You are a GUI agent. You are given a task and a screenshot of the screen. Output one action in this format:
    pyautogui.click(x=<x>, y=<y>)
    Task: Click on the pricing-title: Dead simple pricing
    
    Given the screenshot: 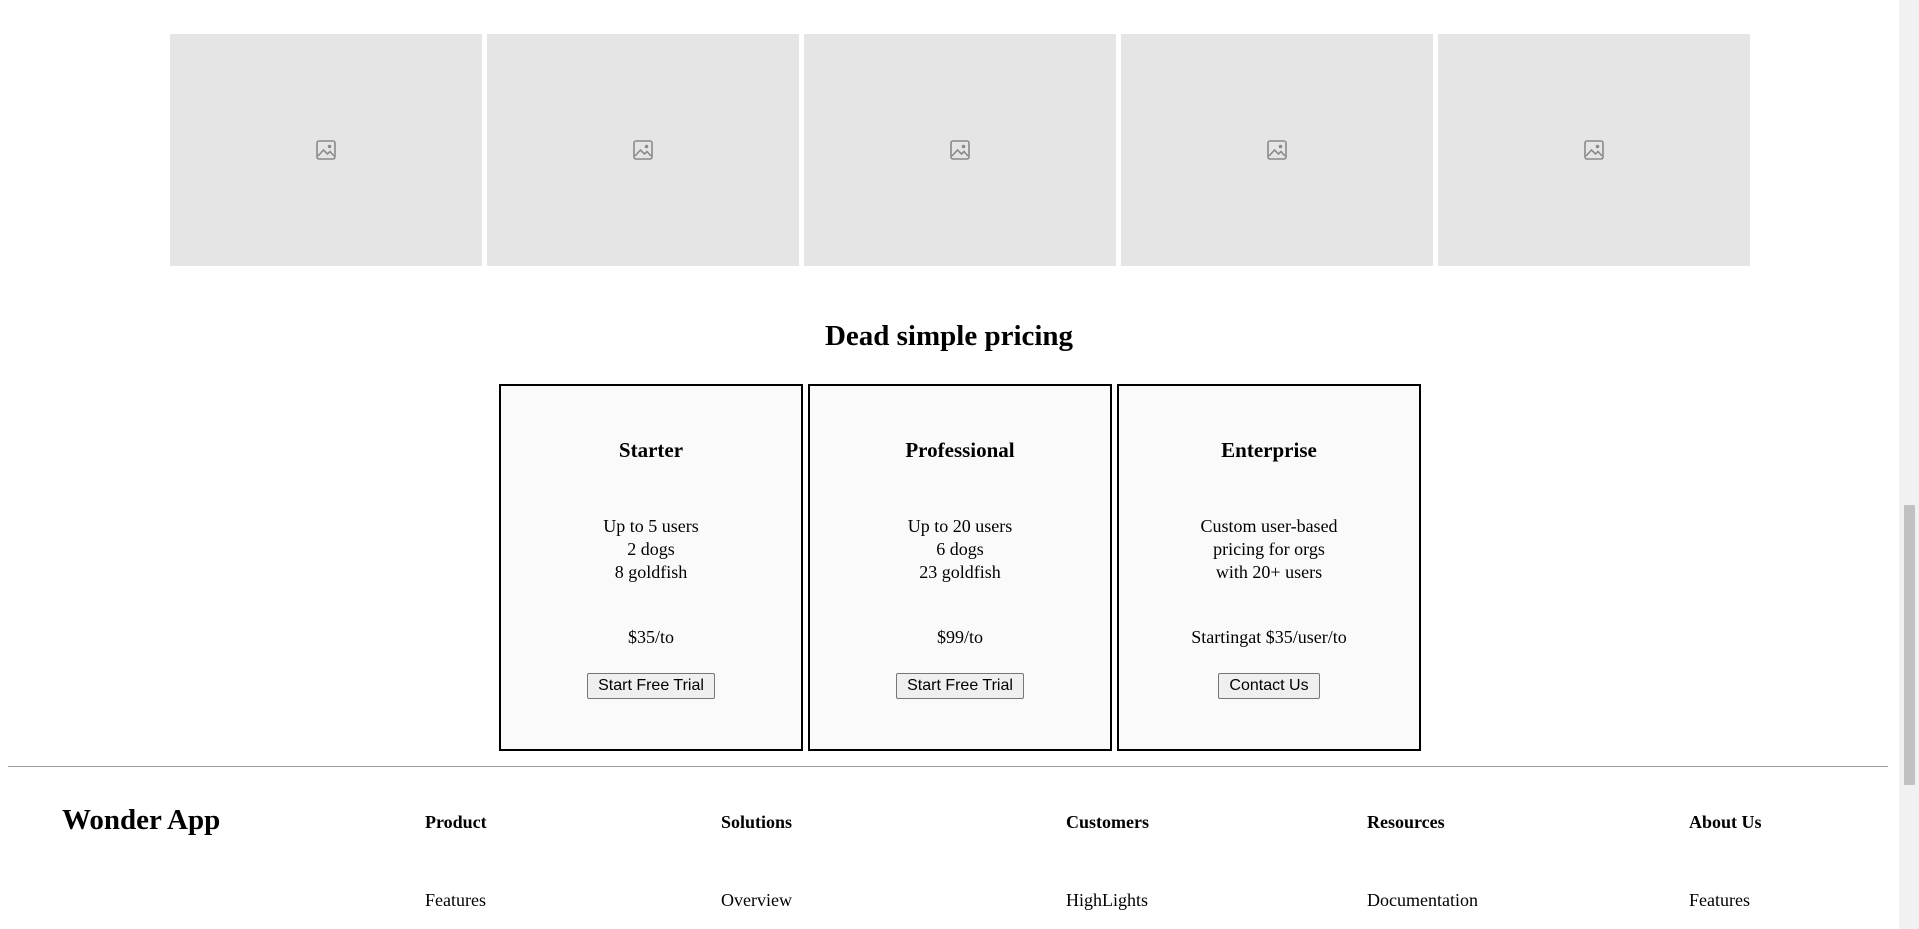 What is the action you would take?
    pyautogui.click(x=949, y=336)
    